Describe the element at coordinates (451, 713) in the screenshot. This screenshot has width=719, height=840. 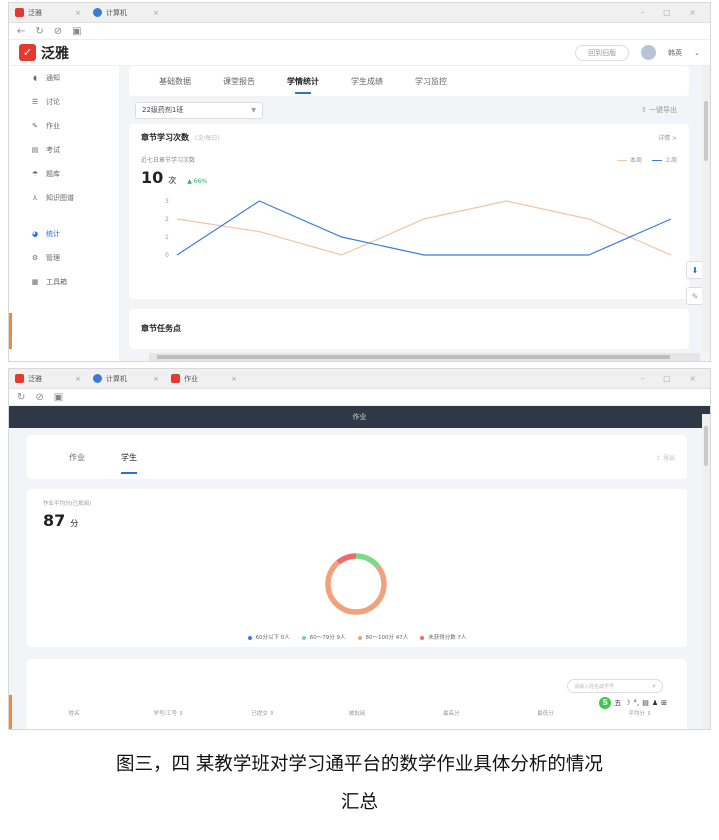
I see `column-header: 最高分` at that location.